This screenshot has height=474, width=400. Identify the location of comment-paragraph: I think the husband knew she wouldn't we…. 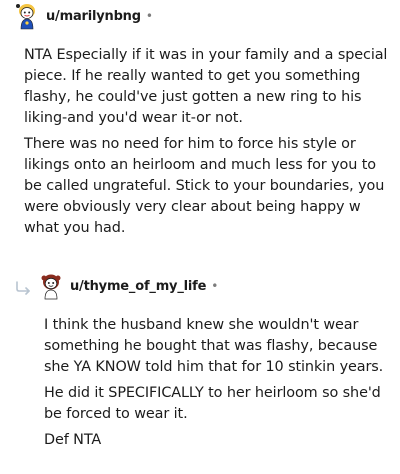
(214, 346).